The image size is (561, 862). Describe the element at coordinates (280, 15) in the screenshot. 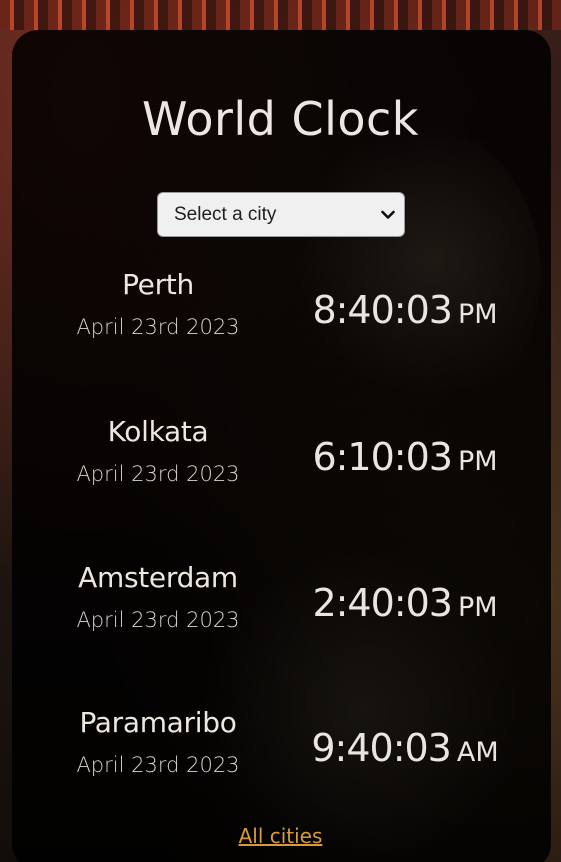

I see `background-beads` at that location.